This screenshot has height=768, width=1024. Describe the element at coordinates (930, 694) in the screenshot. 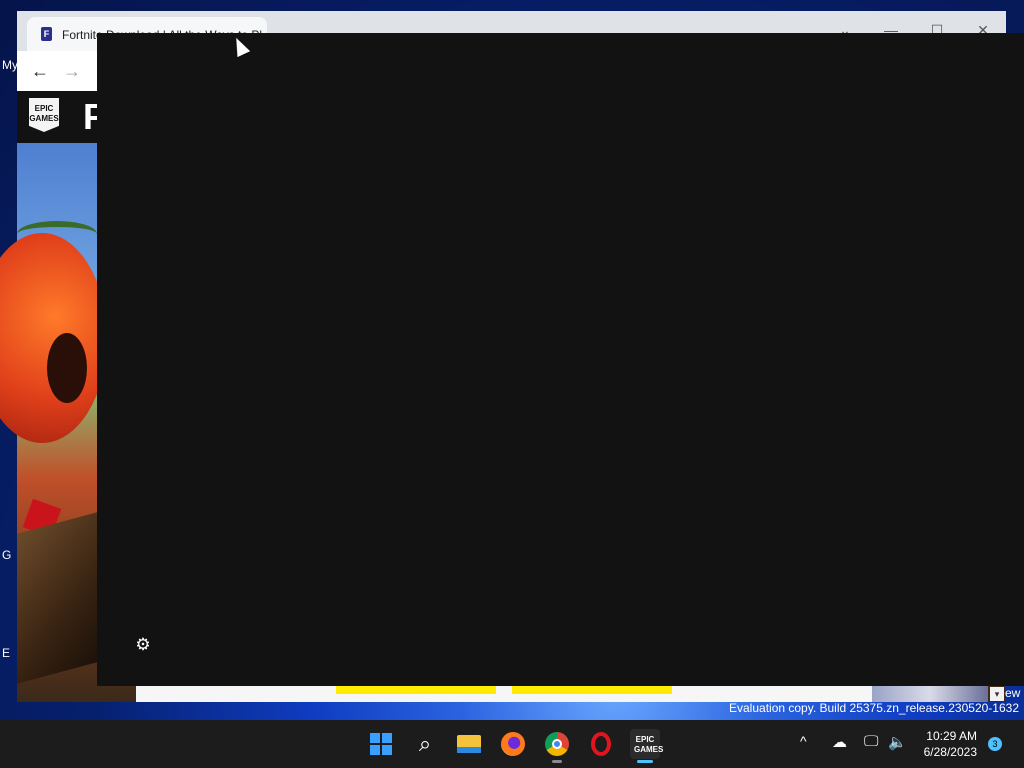

I see `page-bottom-image` at that location.